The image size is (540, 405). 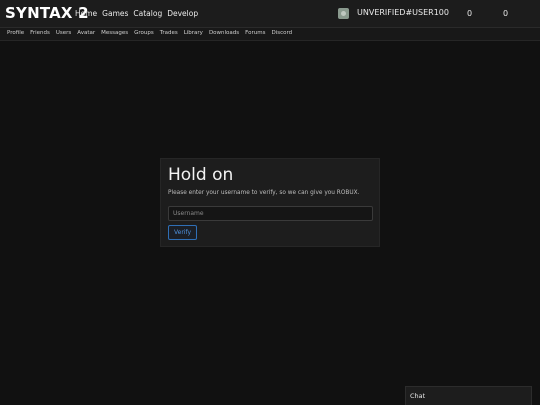 What do you see at coordinates (468, 395) in the screenshot?
I see `chat-panel: Chat` at bounding box center [468, 395].